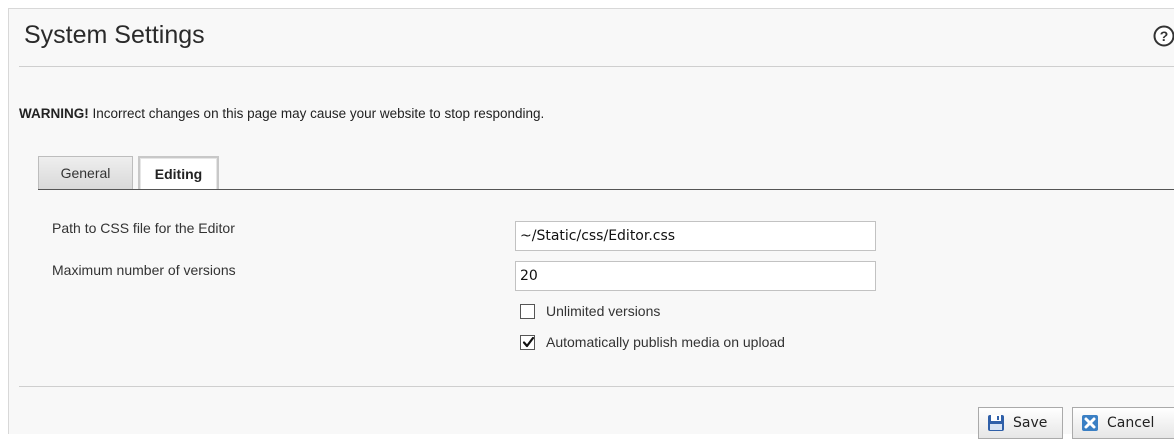 This screenshot has width=1174, height=439. Describe the element at coordinates (1090, 423) in the screenshot. I see `close-square-icon` at that location.